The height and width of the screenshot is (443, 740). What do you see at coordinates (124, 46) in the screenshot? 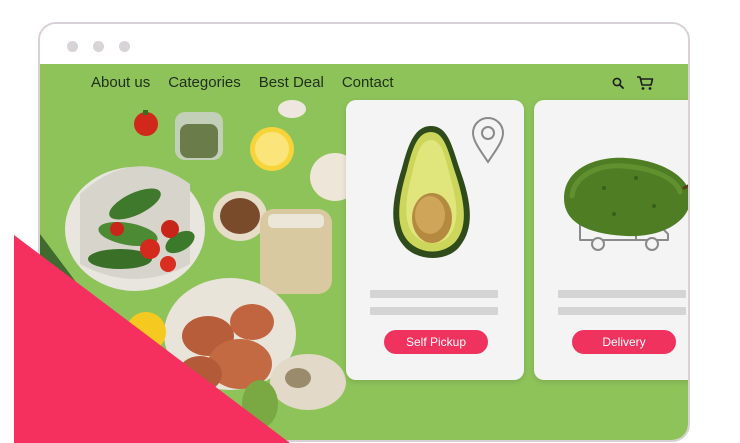
I see `window-dot-maximize` at bounding box center [124, 46].